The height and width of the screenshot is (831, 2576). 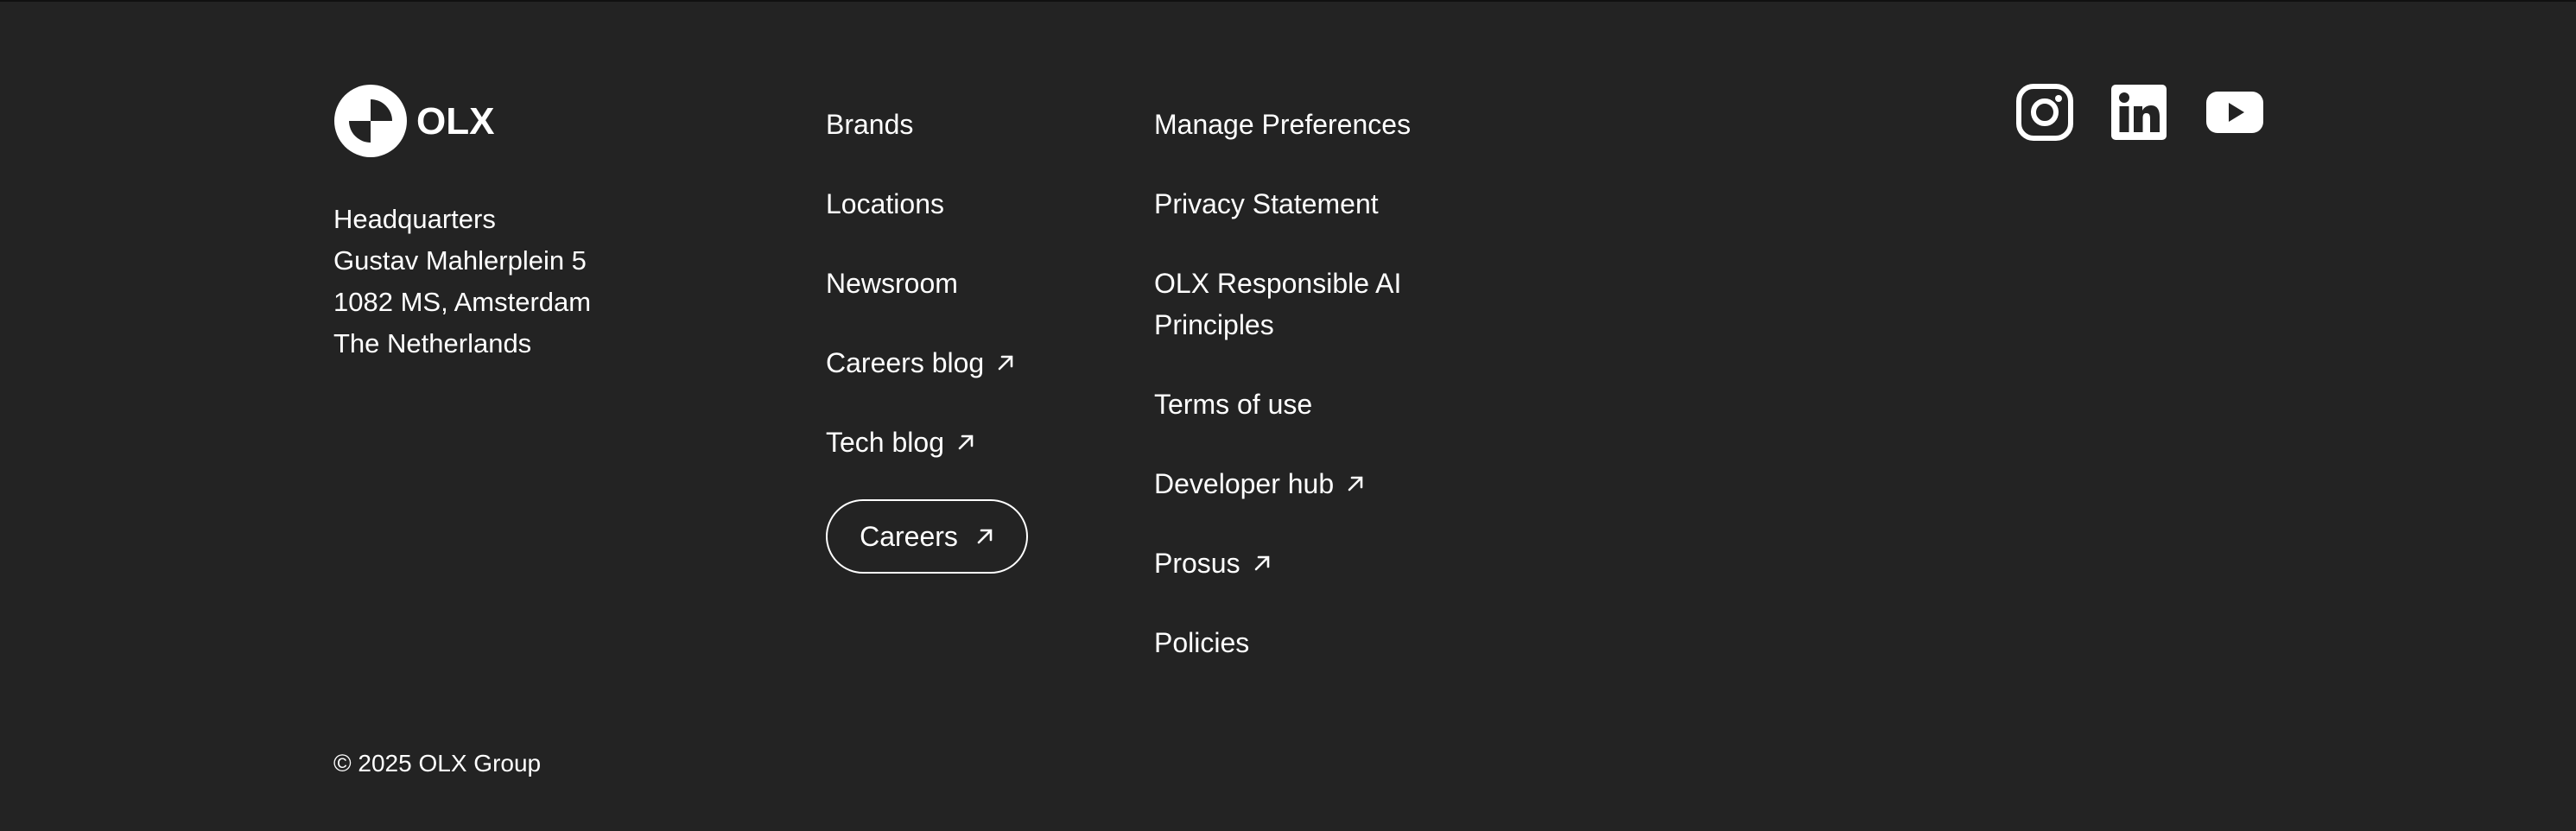 I want to click on olx-logo: OLX, so click(x=418, y=121).